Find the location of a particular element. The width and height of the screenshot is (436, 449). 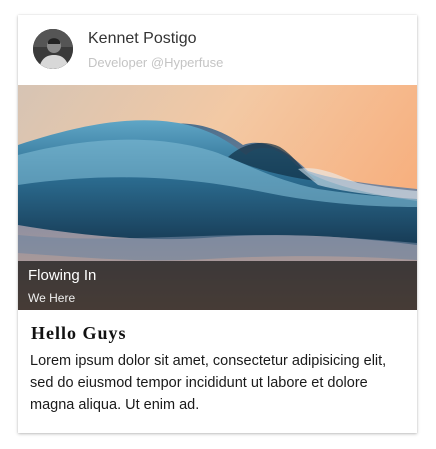

profile-photo-icon is located at coordinates (53, 49).